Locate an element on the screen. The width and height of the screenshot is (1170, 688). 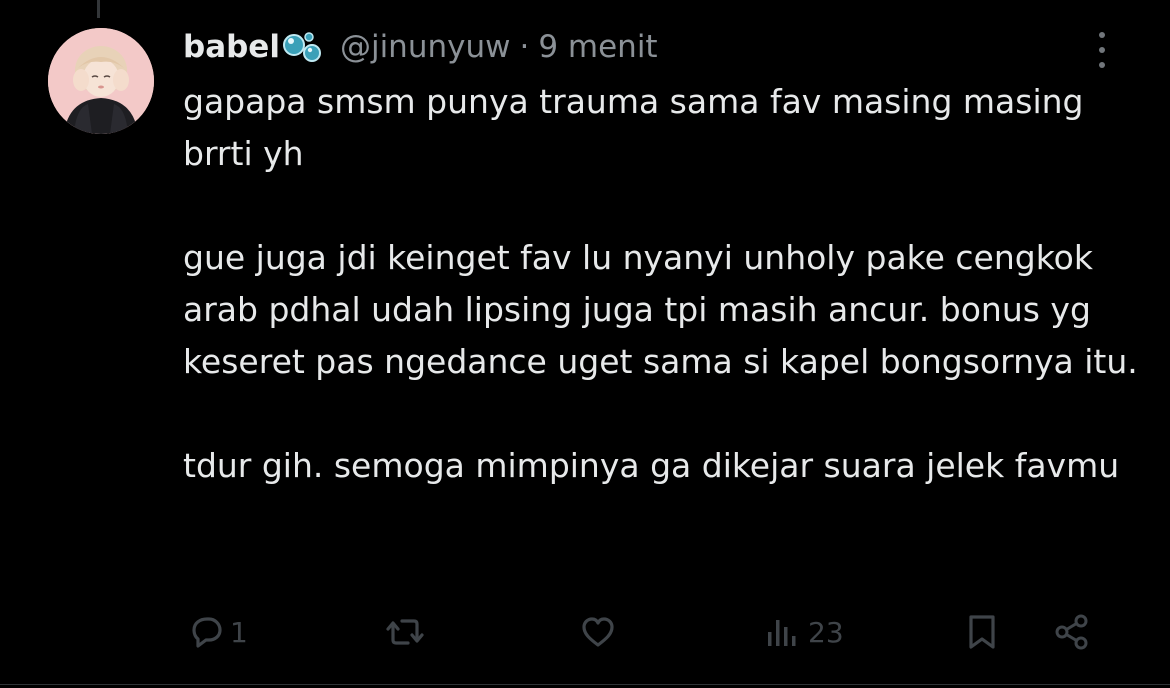
tweet-timestamp: 9 menit is located at coordinates (597, 47).